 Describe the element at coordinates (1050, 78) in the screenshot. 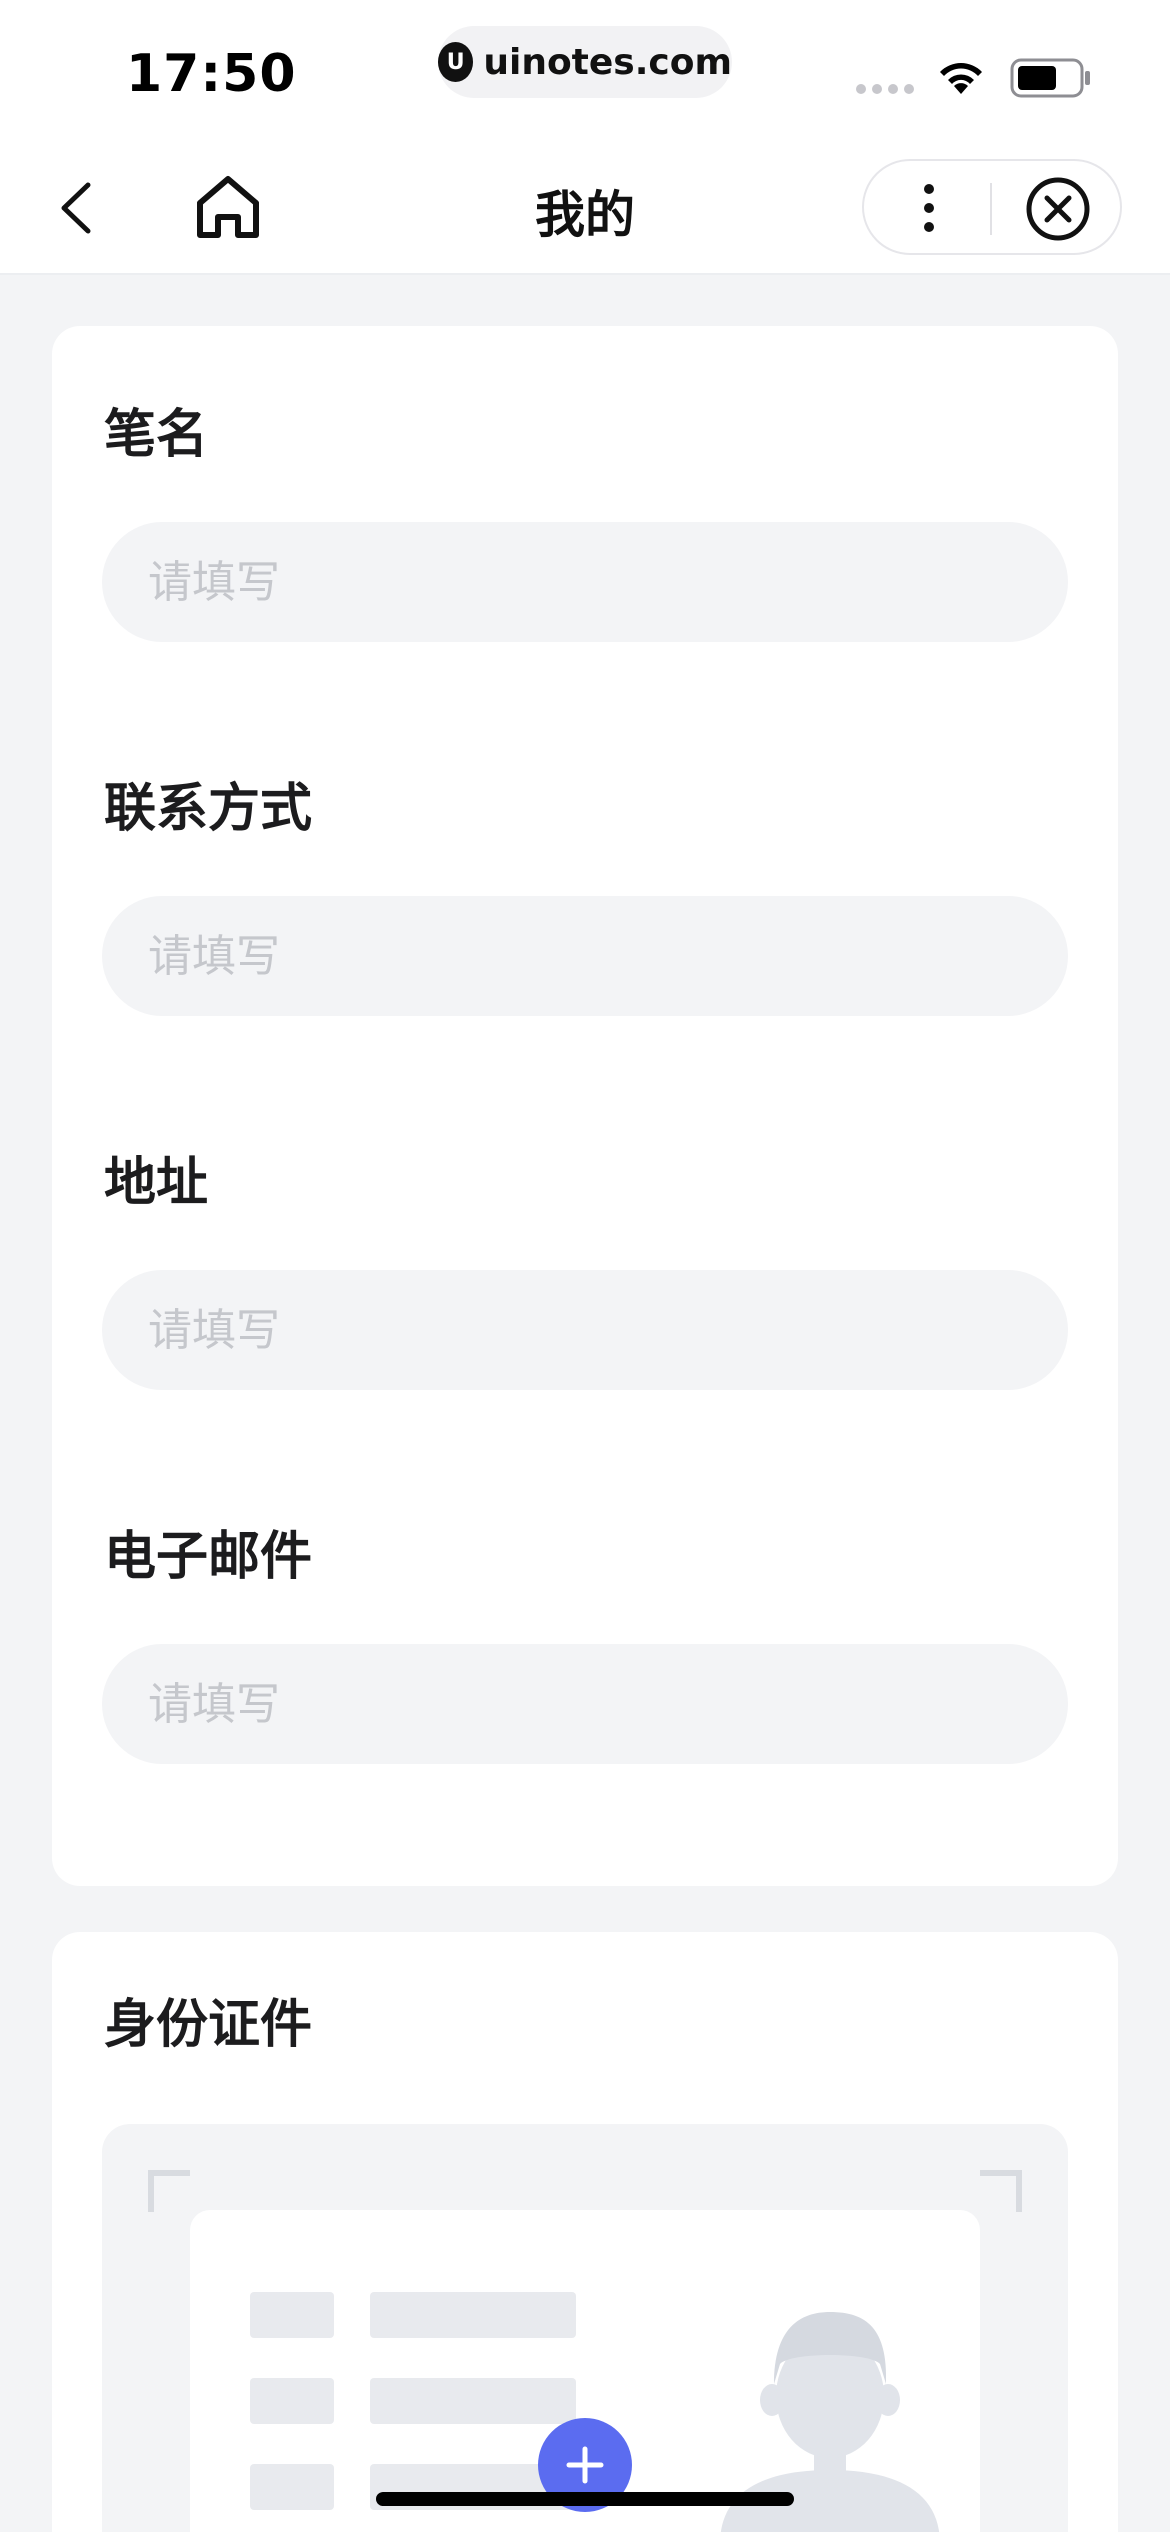

I see `battery-icon` at that location.